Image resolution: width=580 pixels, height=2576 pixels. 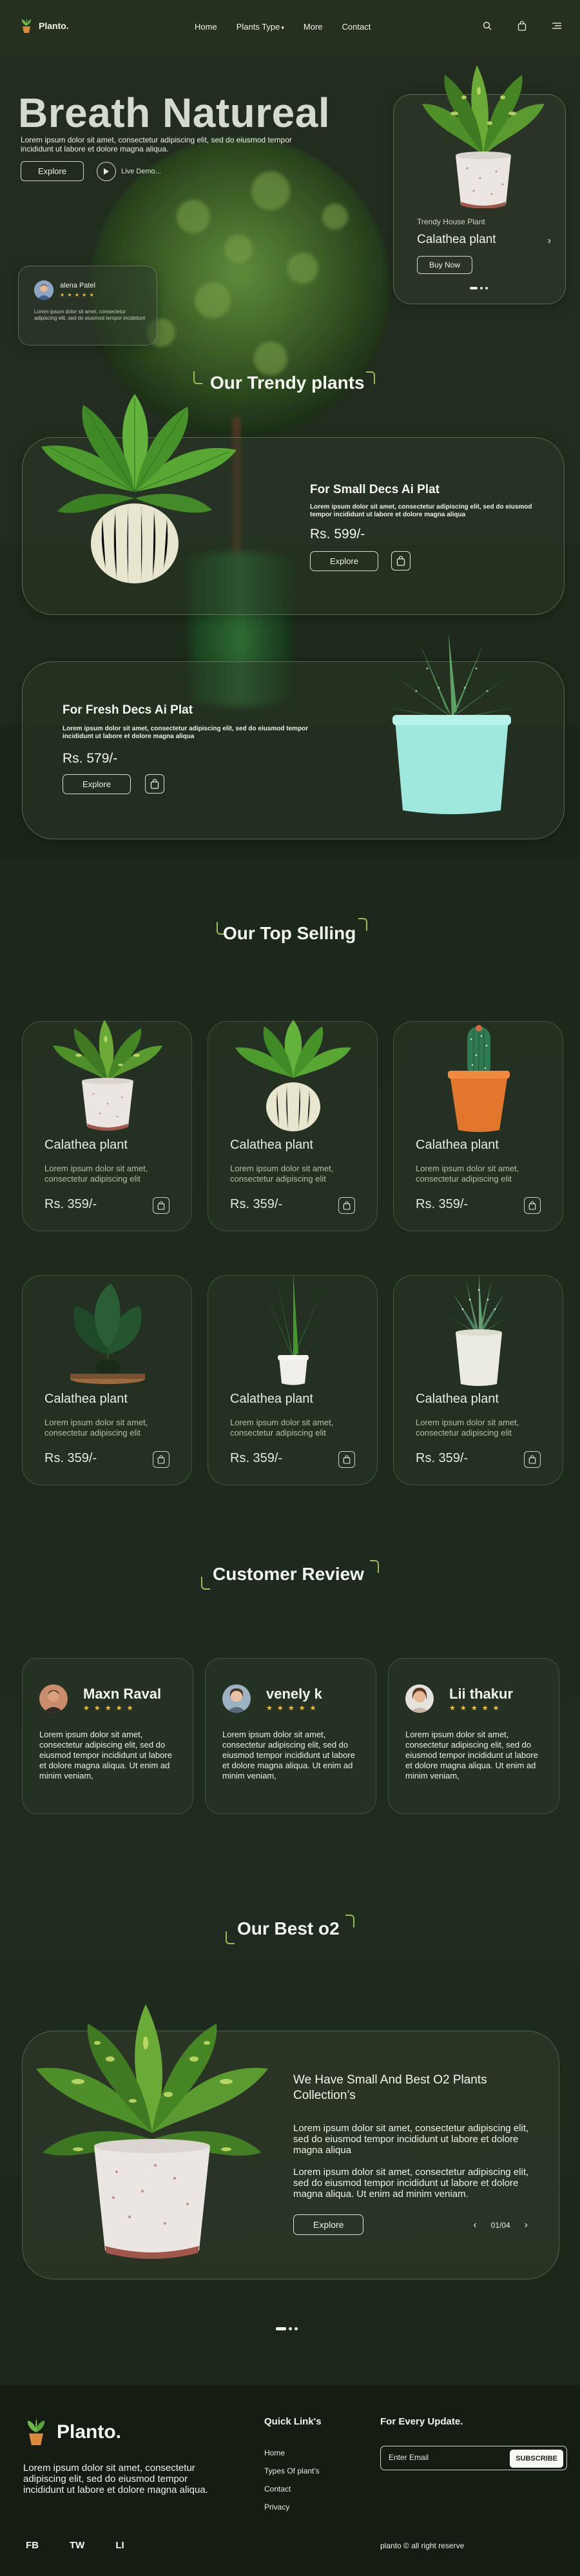 I want to click on best-o2-carousel-dots, so click(x=287, y=2329).